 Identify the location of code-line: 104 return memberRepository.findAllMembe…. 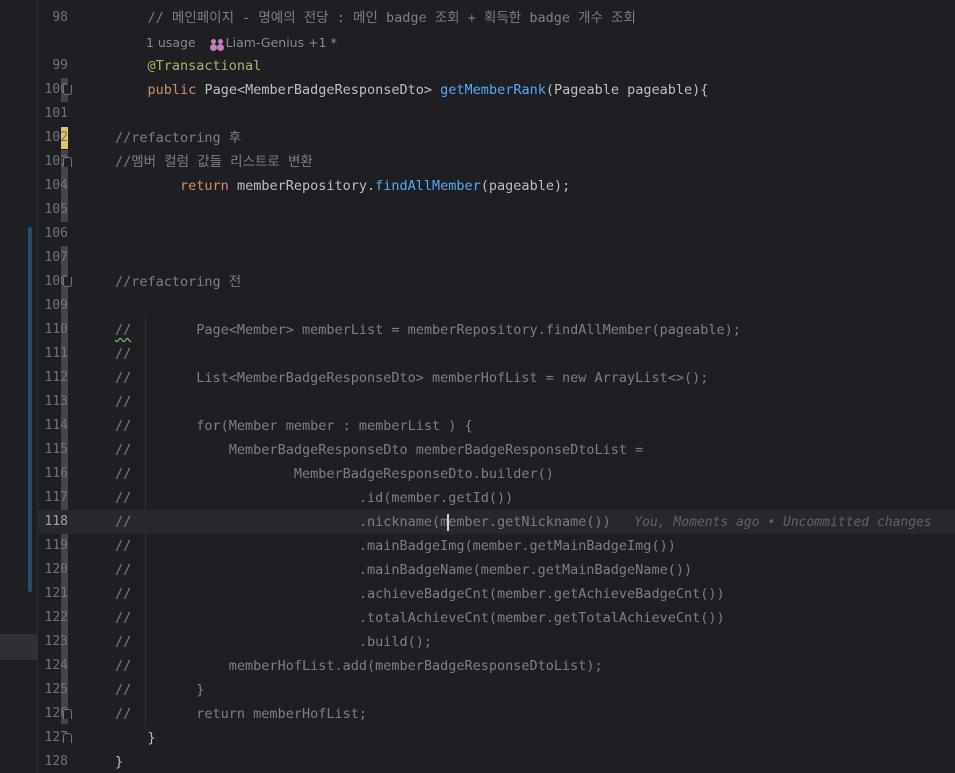
(496, 186).